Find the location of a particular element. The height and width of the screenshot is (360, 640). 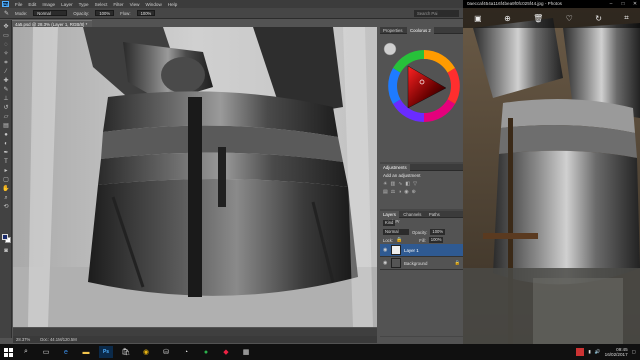

menu-view: View is located at coordinates (135, 4).